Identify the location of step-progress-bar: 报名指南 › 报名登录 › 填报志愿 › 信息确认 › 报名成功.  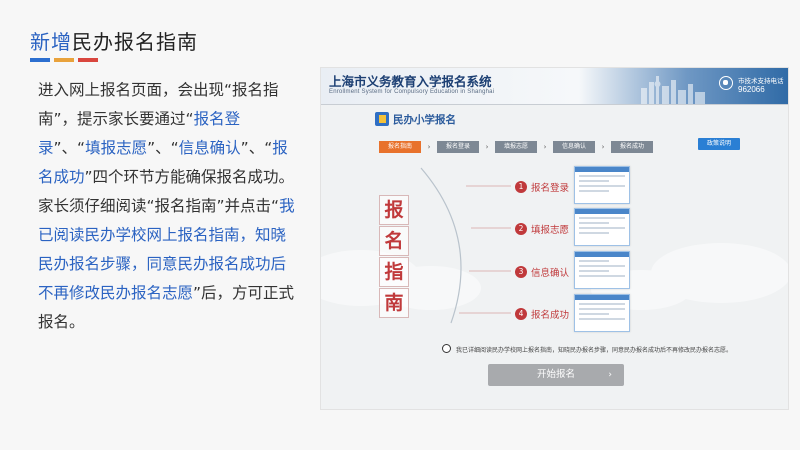
(516, 147).